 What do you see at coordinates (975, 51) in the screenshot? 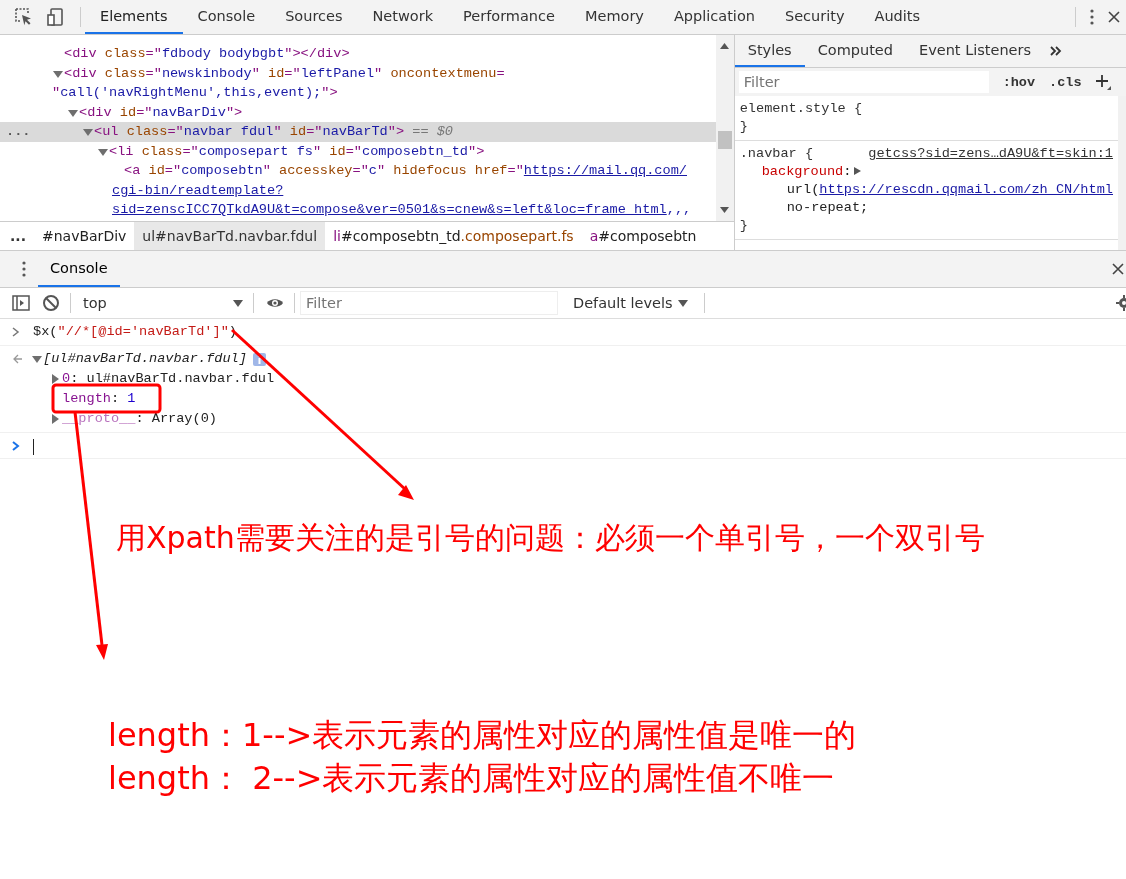
I see `panel-tab: Event Listeners` at bounding box center [975, 51].